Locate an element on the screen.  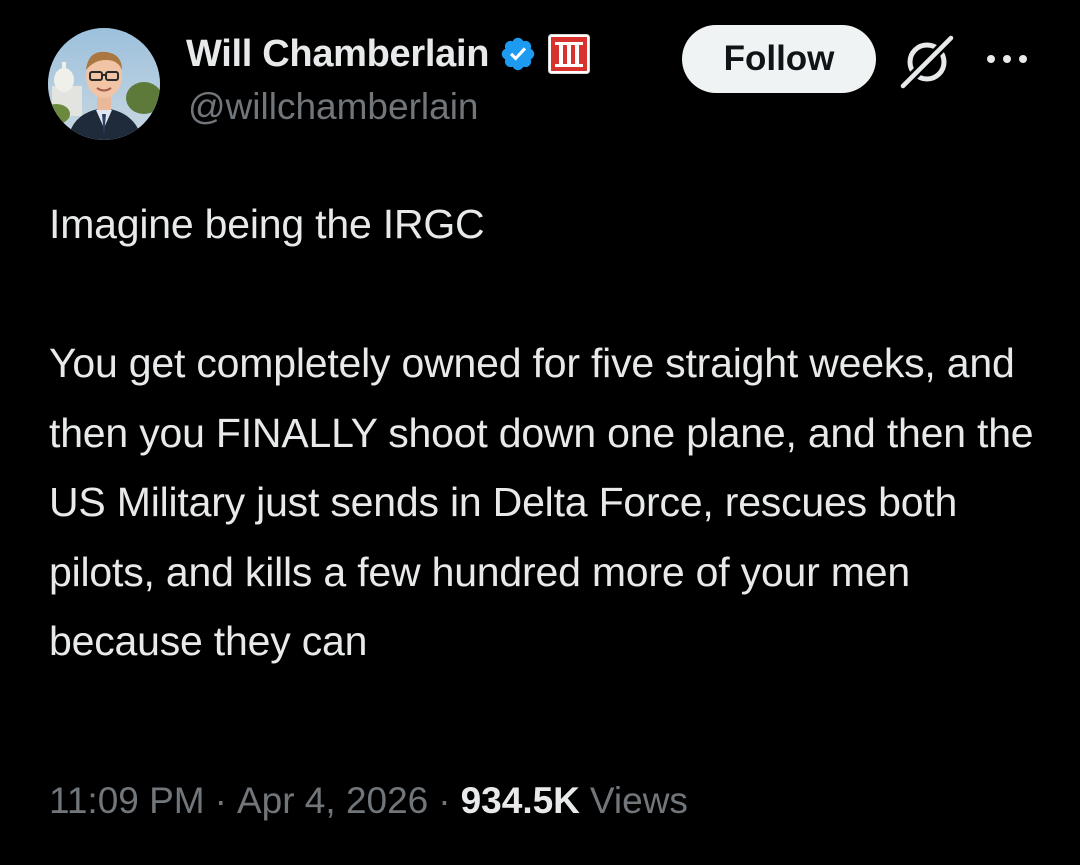
tweet-meta: 11:09 PM · Apr 4, 2026 · 934.5K Views is located at coordinates (368, 801).